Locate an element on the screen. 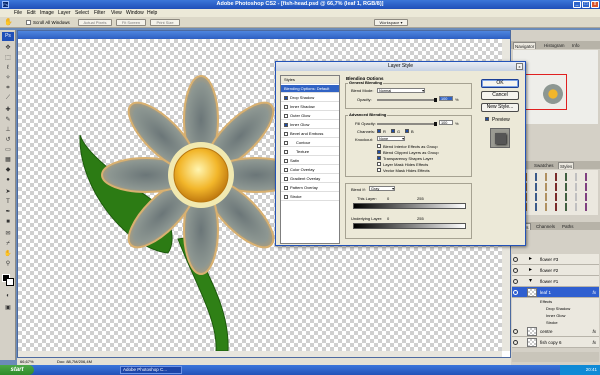 The width and height of the screenshot is (600, 375). brush-tool-icon: ✎ is located at coordinates (8, 120).